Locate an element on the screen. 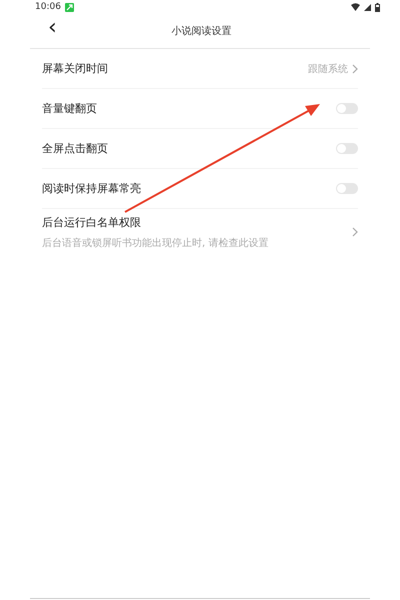  setting-description: 后台语音或锁屏听书功能出现停止时, 请检查此设置 is located at coordinates (156, 243).